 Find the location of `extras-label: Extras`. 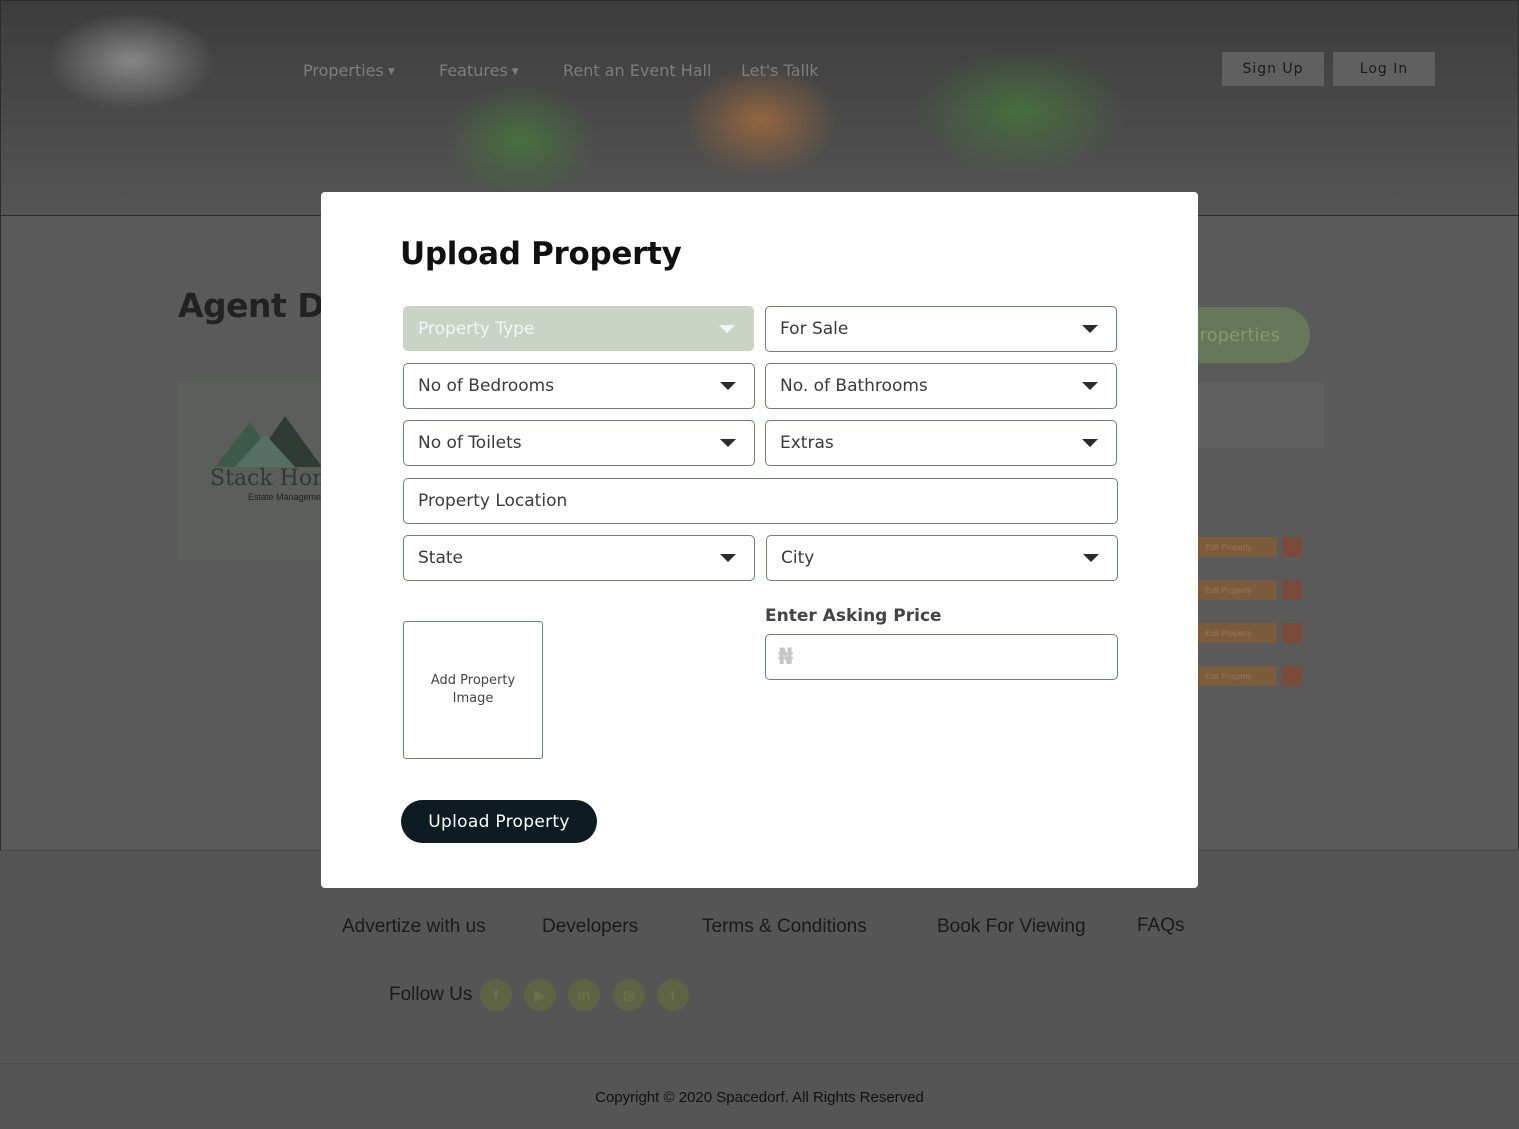

extras-label: Extras is located at coordinates (807, 443).